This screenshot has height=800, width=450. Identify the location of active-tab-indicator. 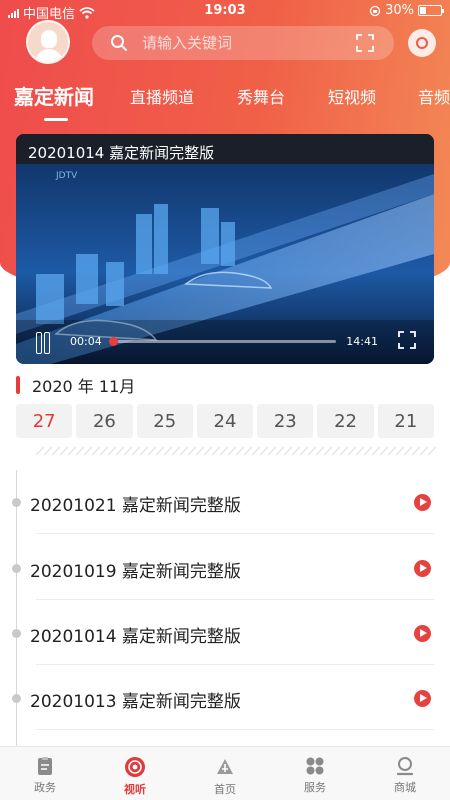
(56, 119).